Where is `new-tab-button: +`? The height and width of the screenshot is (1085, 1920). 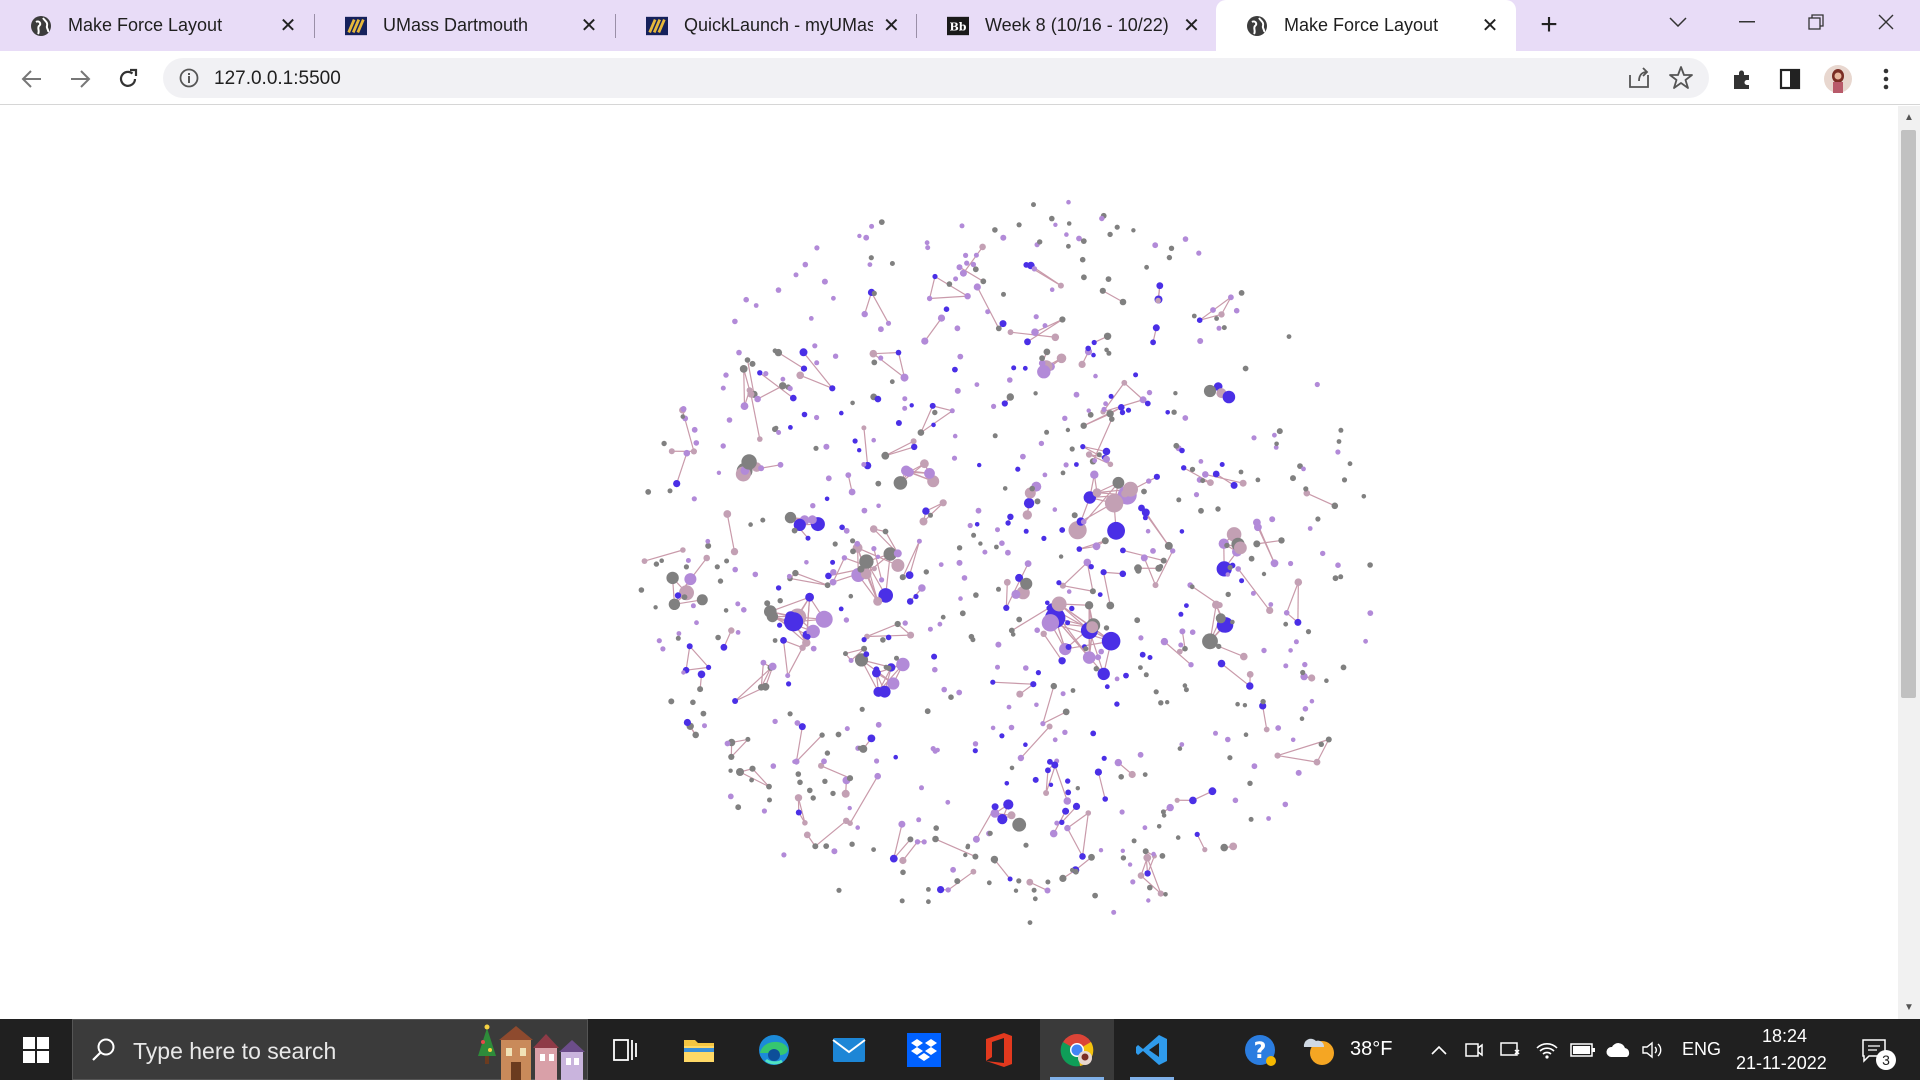
new-tab-button: + is located at coordinates (1549, 25).